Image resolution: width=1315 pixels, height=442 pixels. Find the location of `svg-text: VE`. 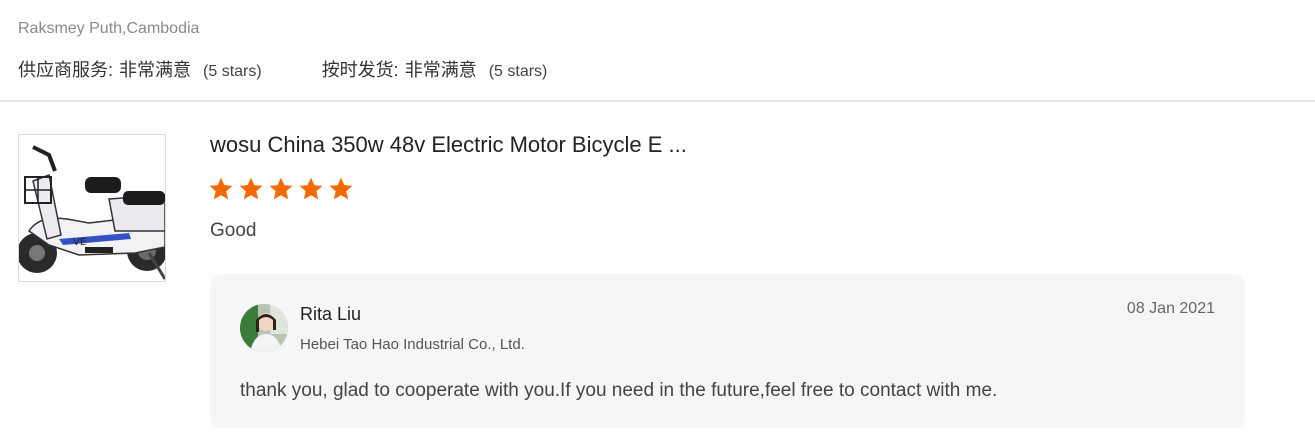

svg-text: VE is located at coordinates (79, 242).